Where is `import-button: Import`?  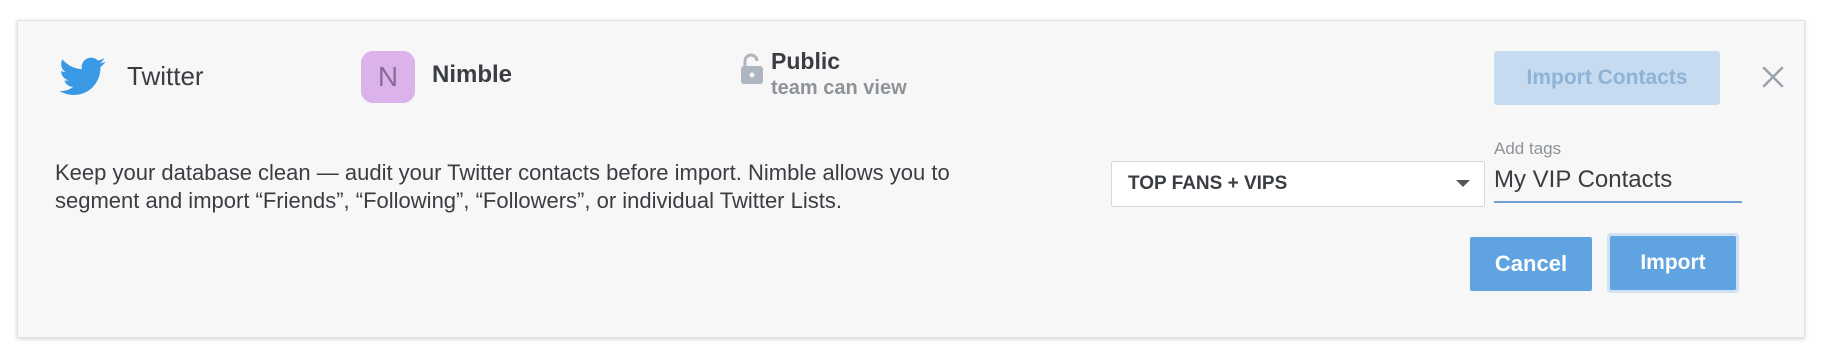
import-button: Import is located at coordinates (1673, 263).